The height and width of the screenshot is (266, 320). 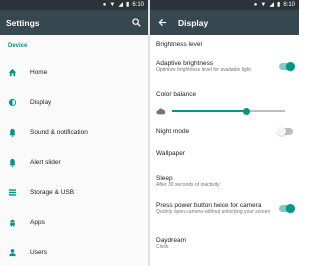 I want to click on pref-title: Brightness level, so click(x=179, y=44).